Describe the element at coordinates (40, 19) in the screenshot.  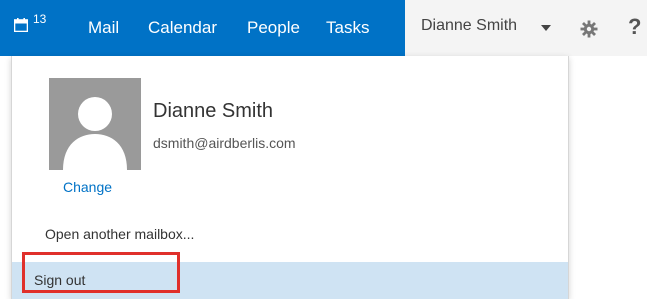
I see `calendar-reminder-count: 13` at that location.